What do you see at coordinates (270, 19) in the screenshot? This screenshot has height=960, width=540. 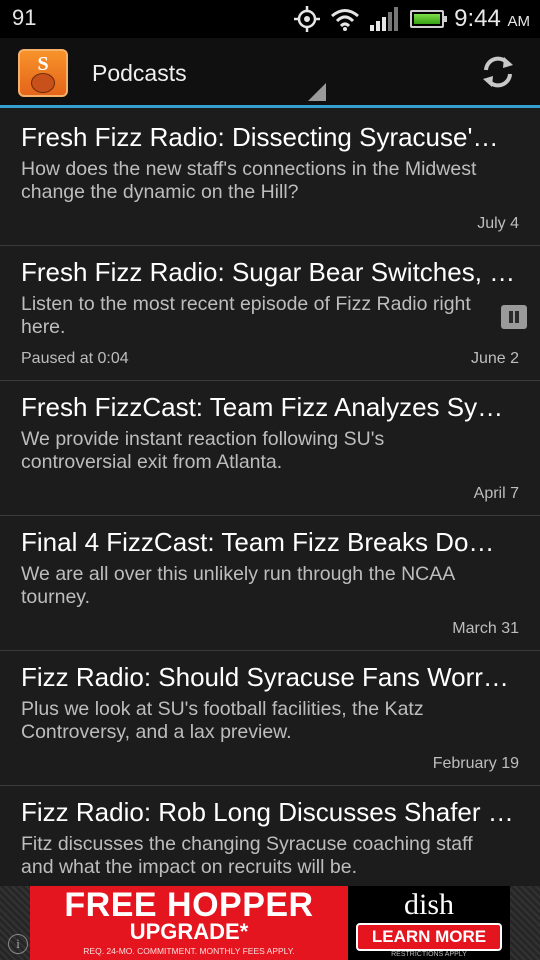 I see `status-bar: 91 9:44 AM` at bounding box center [270, 19].